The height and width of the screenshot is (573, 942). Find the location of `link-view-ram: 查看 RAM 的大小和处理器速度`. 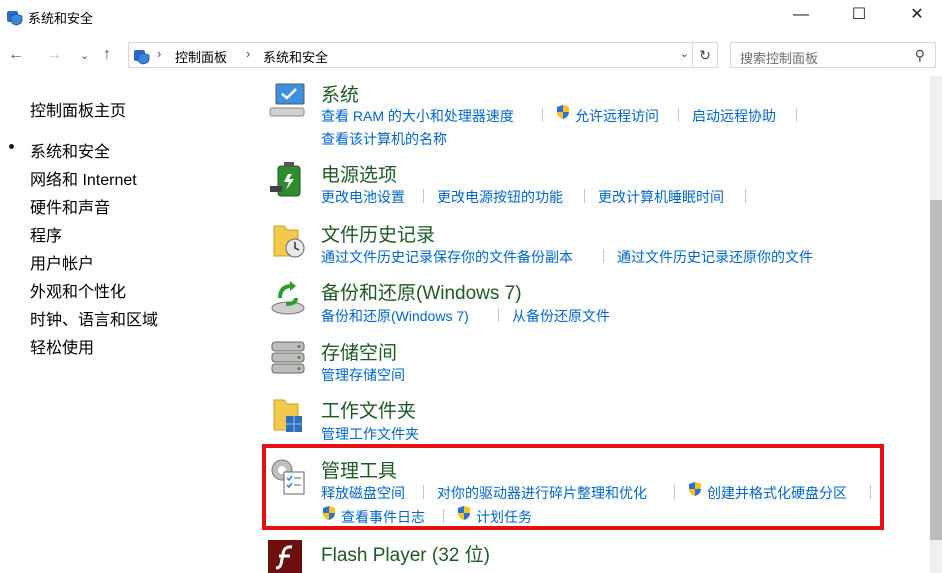

link-view-ram: 查看 RAM 的大小和处理器速度 is located at coordinates (417, 116).